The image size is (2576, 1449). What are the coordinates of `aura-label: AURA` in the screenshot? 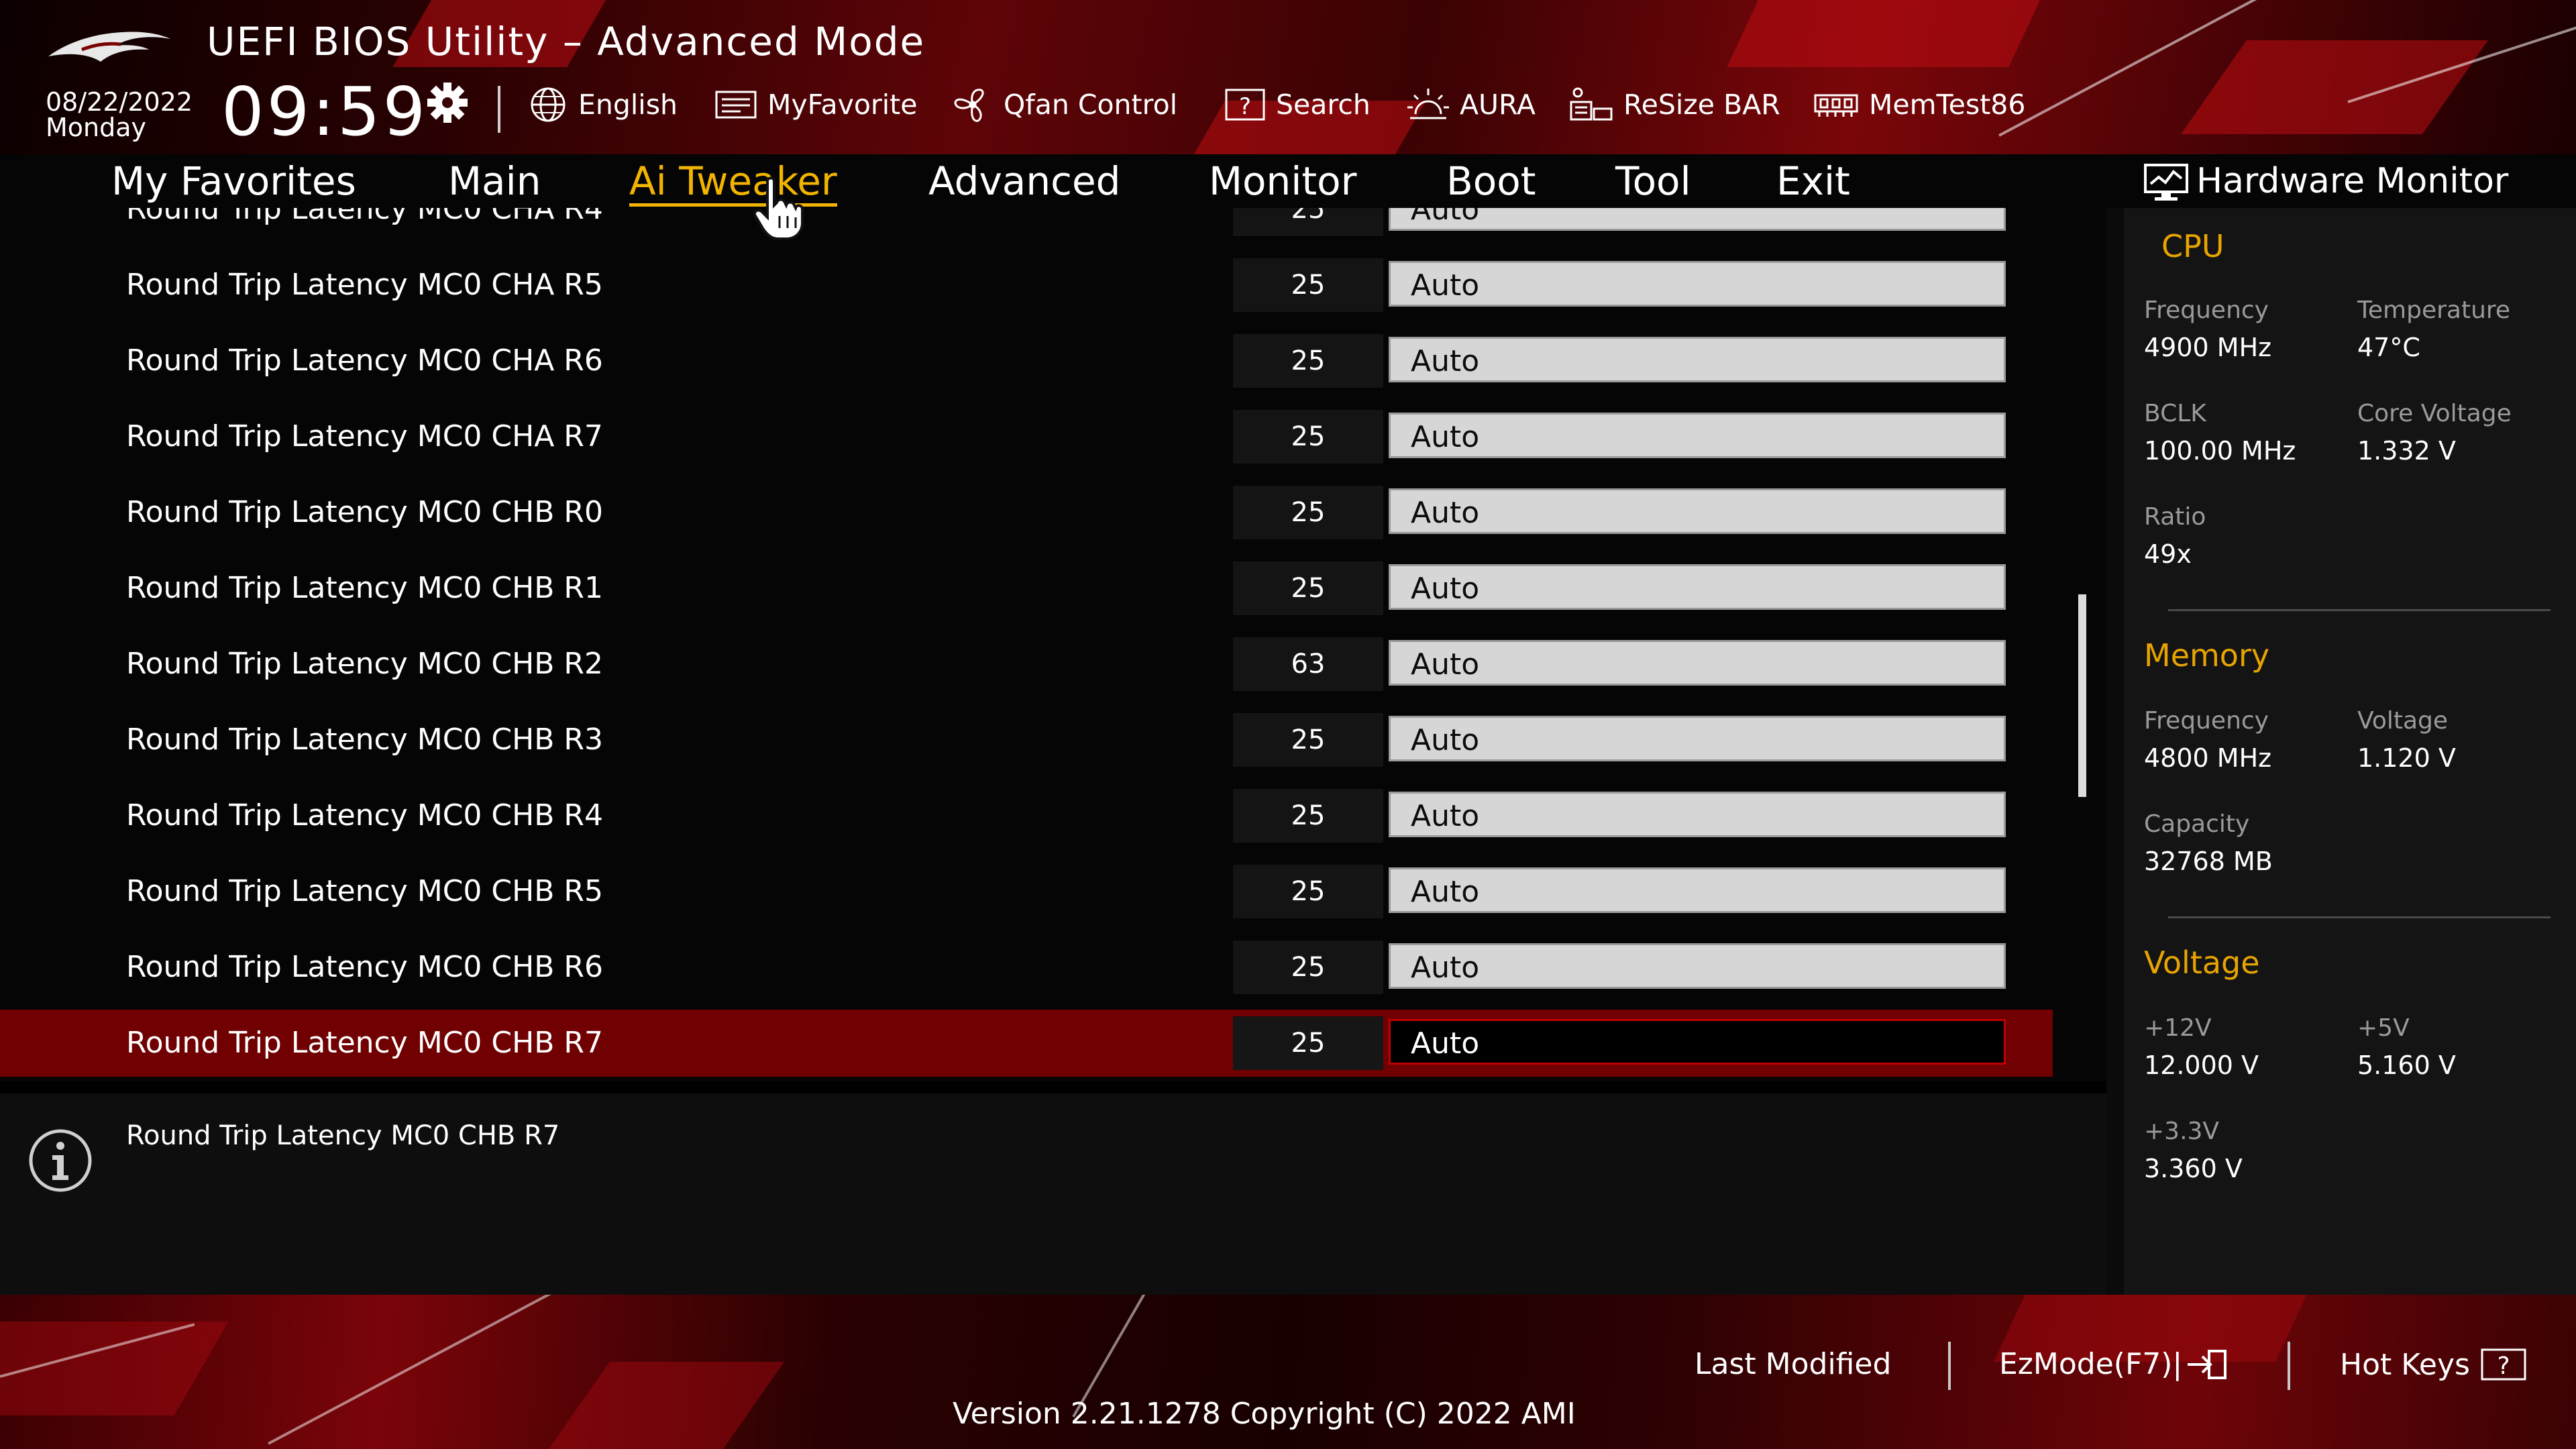 It's located at (1498, 105).